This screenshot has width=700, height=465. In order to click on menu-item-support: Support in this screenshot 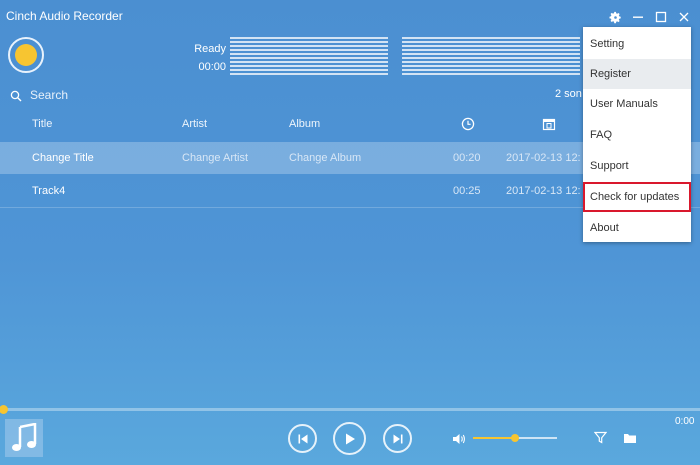, I will do `click(637, 166)`.